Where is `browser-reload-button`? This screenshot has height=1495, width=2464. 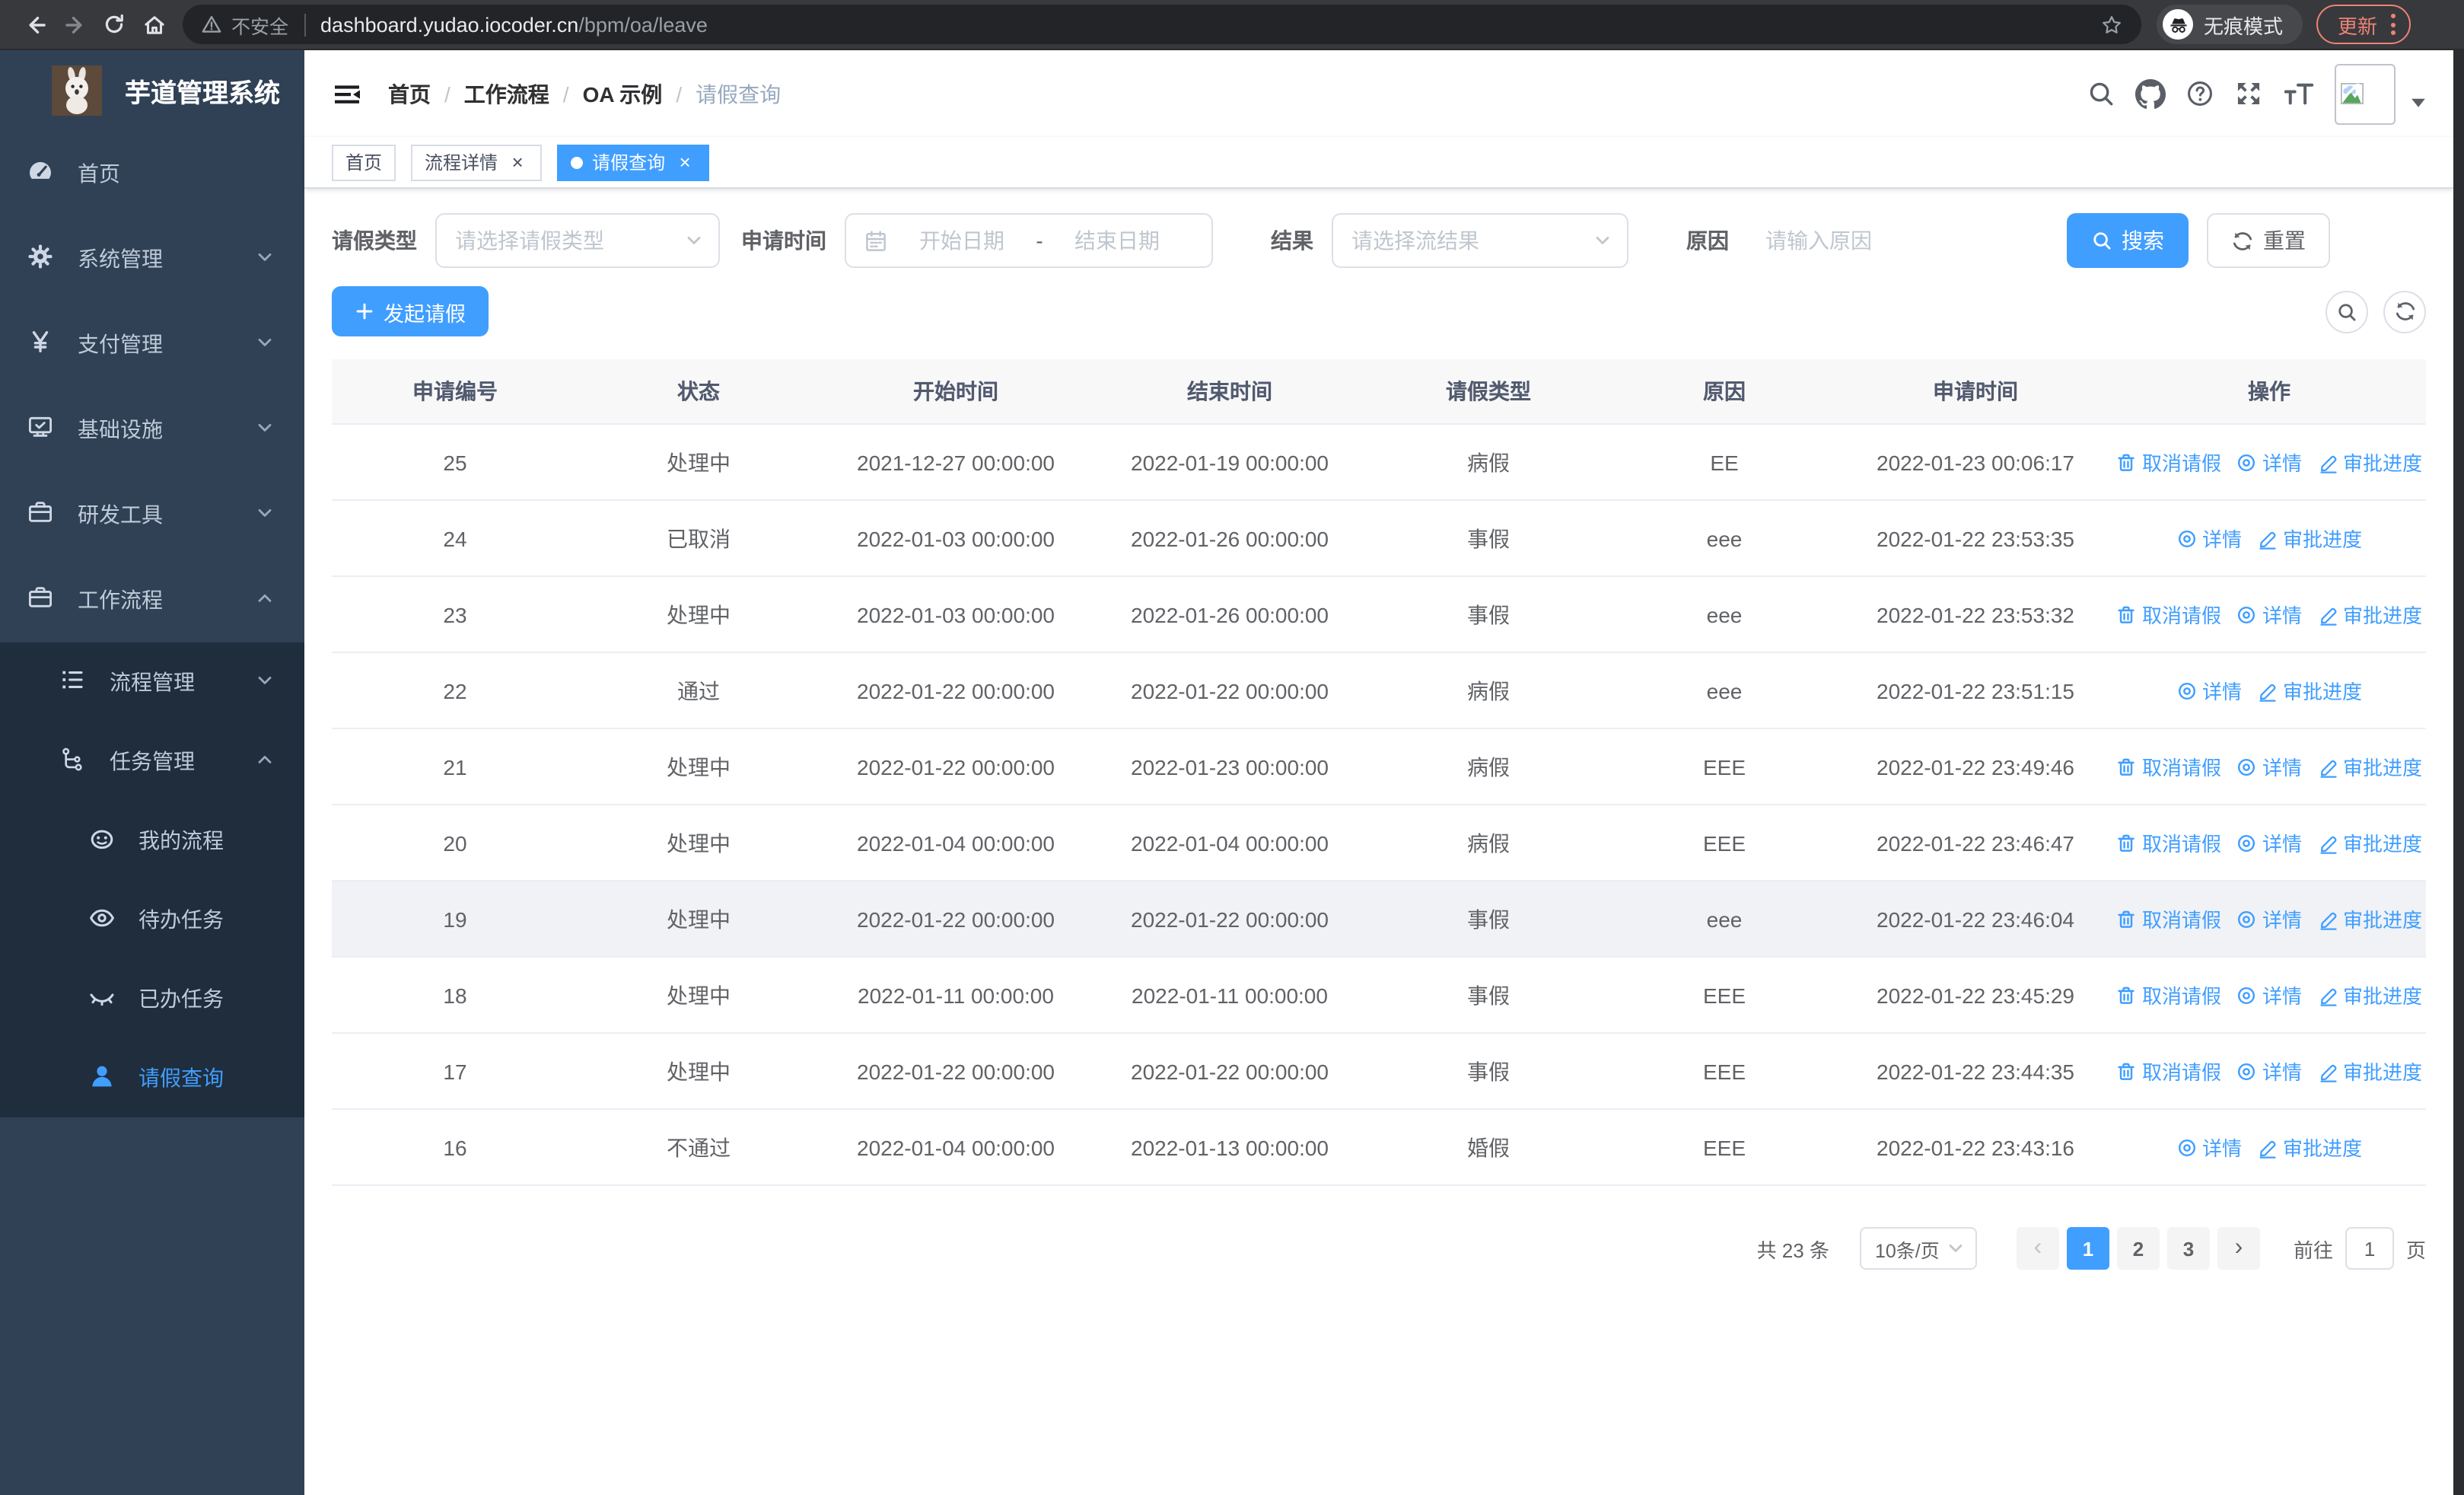
browser-reload-button is located at coordinates (114, 25).